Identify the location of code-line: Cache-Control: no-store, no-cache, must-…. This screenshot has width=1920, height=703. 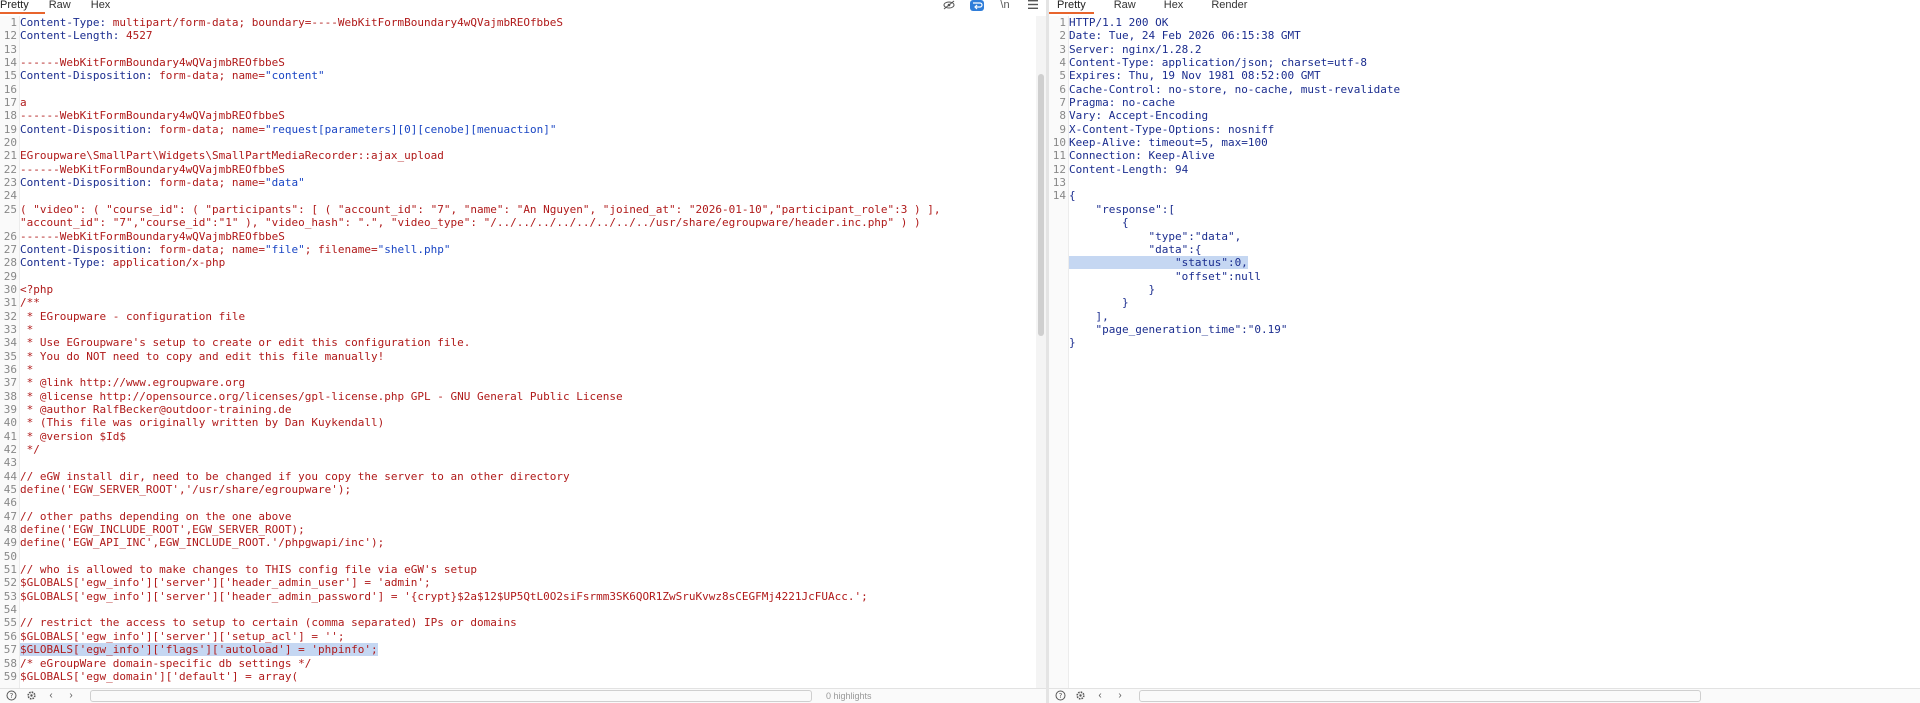
(1488, 89).